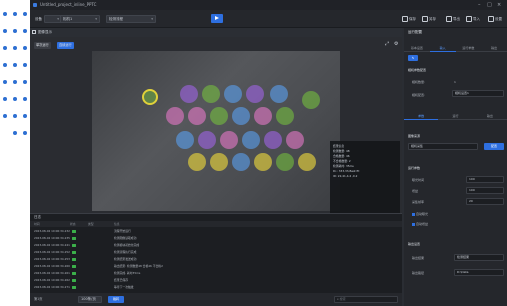 The height and width of the screenshot is (306, 507). What do you see at coordinates (42, 45) in the screenshot?
I see `single-run-button: 单次运行` at bounding box center [42, 45].